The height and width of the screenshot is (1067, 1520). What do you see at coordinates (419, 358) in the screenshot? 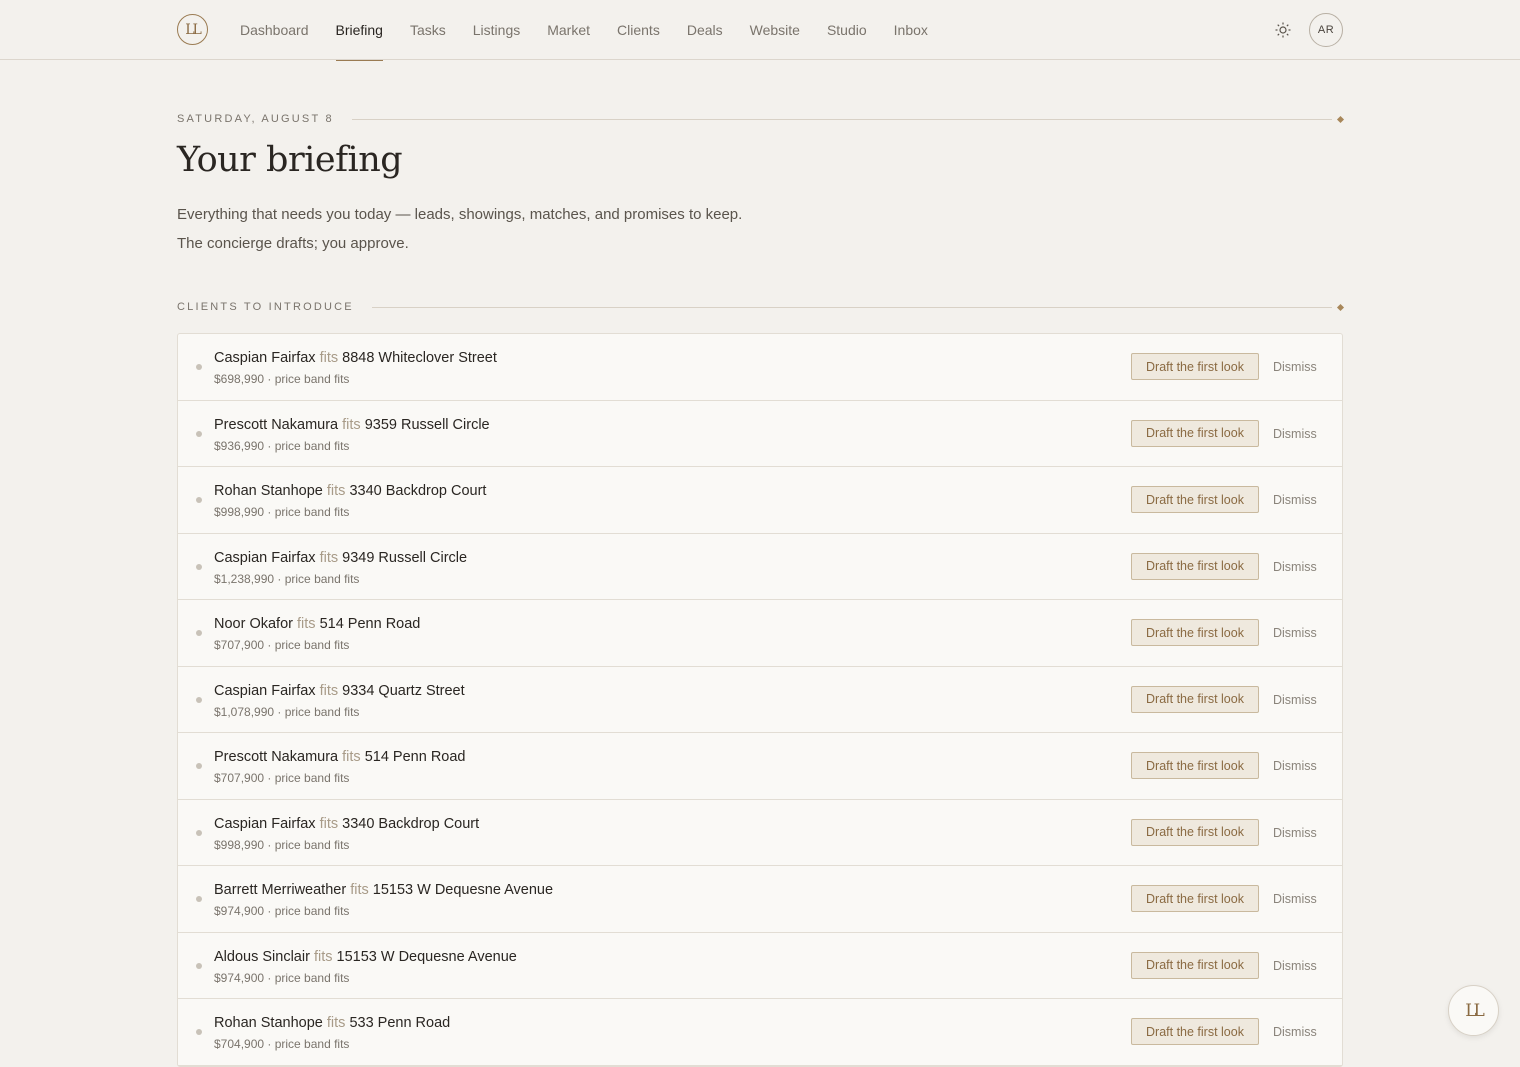
I see `property-address: 8848 Whiteclover Street` at bounding box center [419, 358].